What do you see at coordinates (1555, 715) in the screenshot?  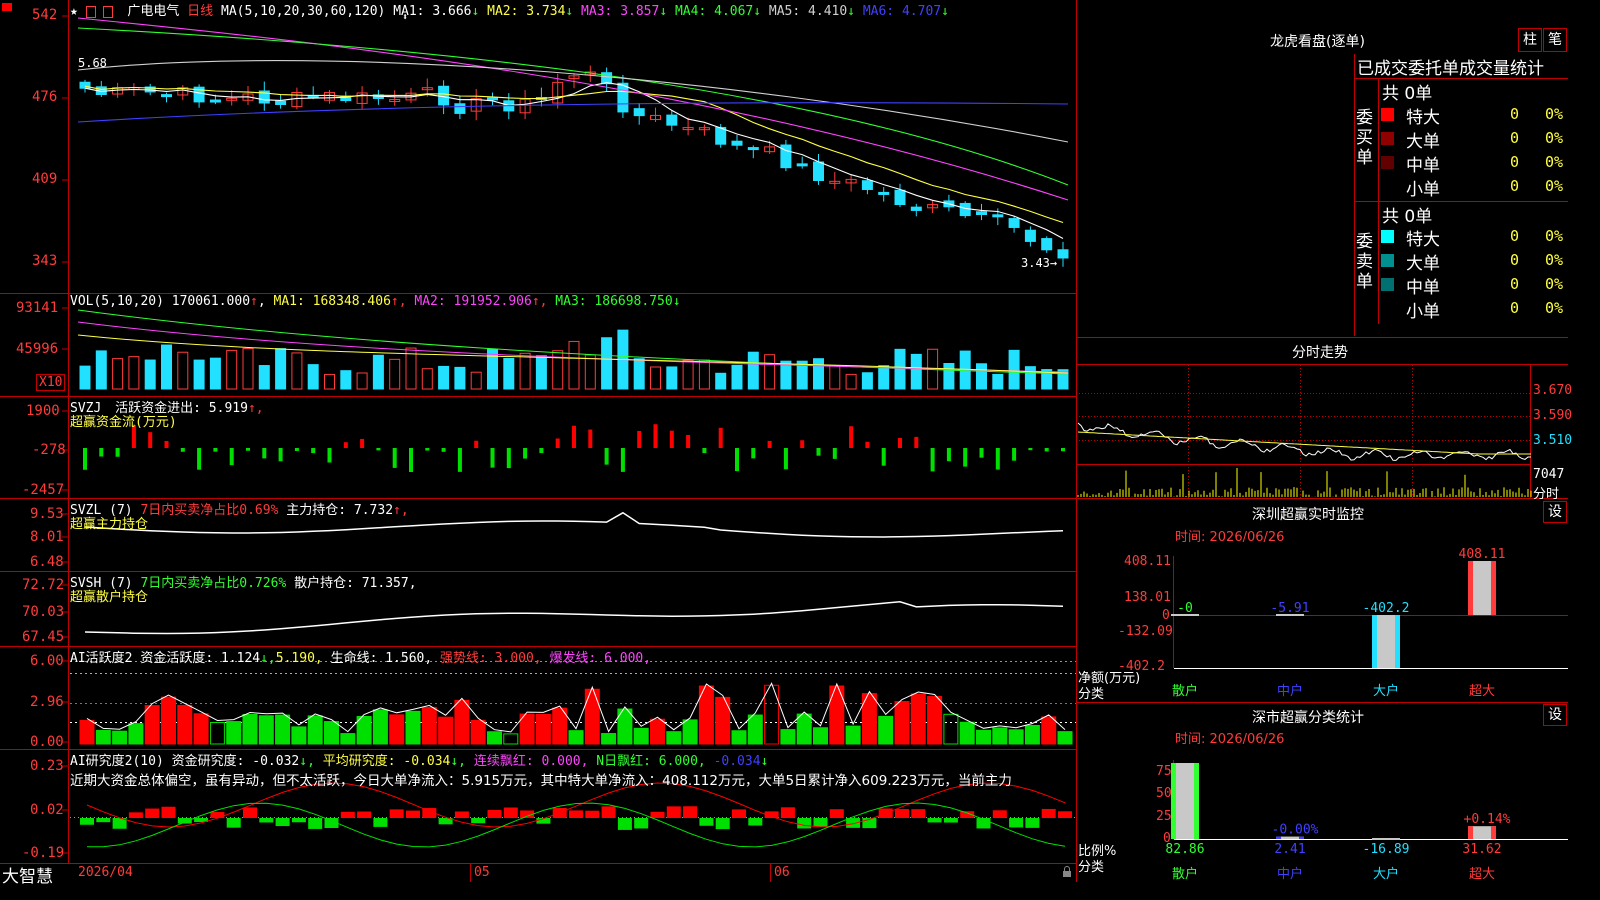 I see `classify-settings-button: 设` at bounding box center [1555, 715].